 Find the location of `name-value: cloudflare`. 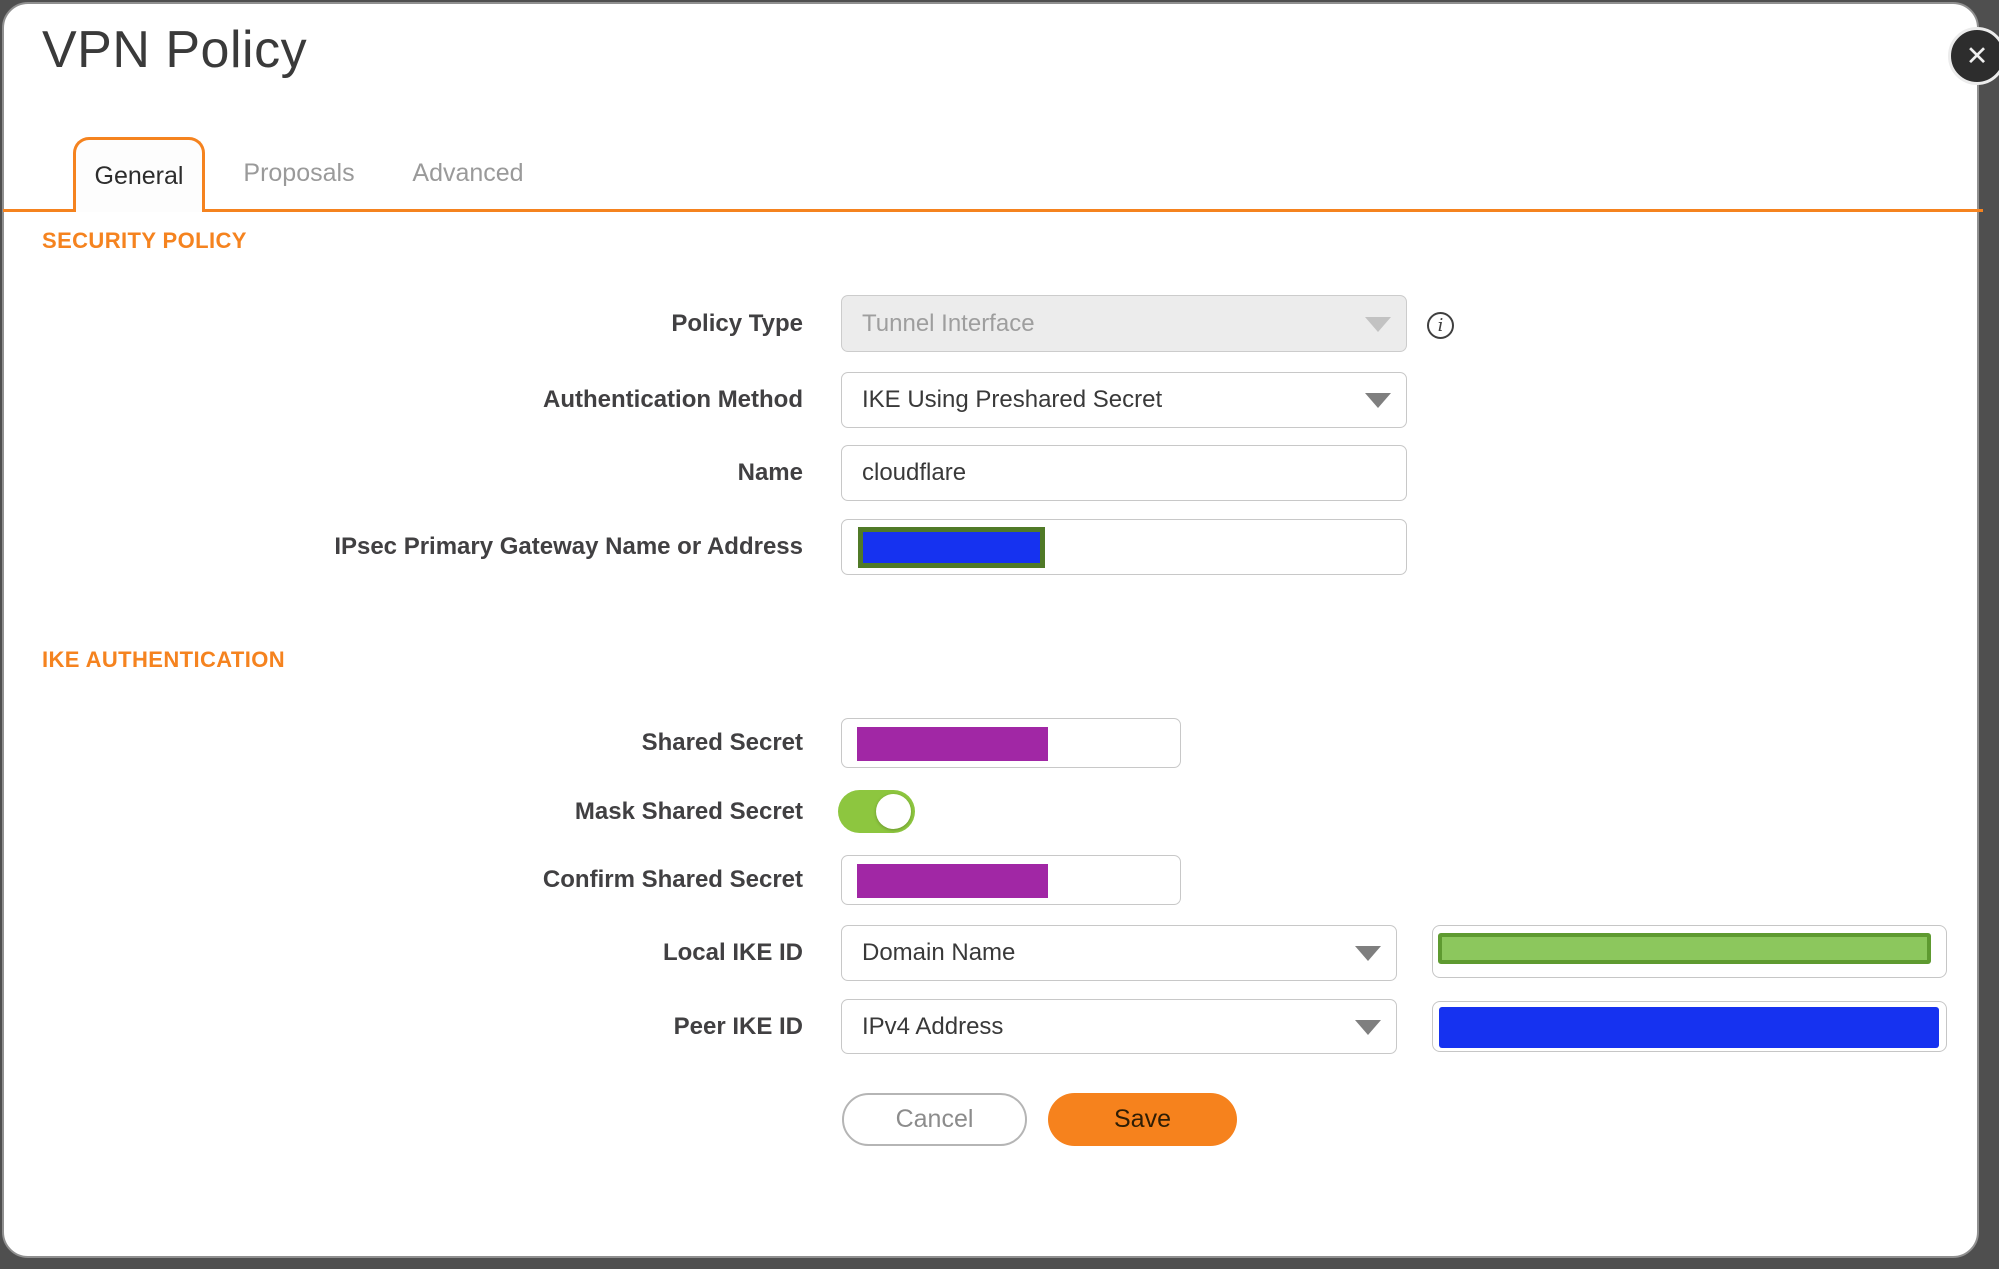

name-value: cloudflare is located at coordinates (914, 472).